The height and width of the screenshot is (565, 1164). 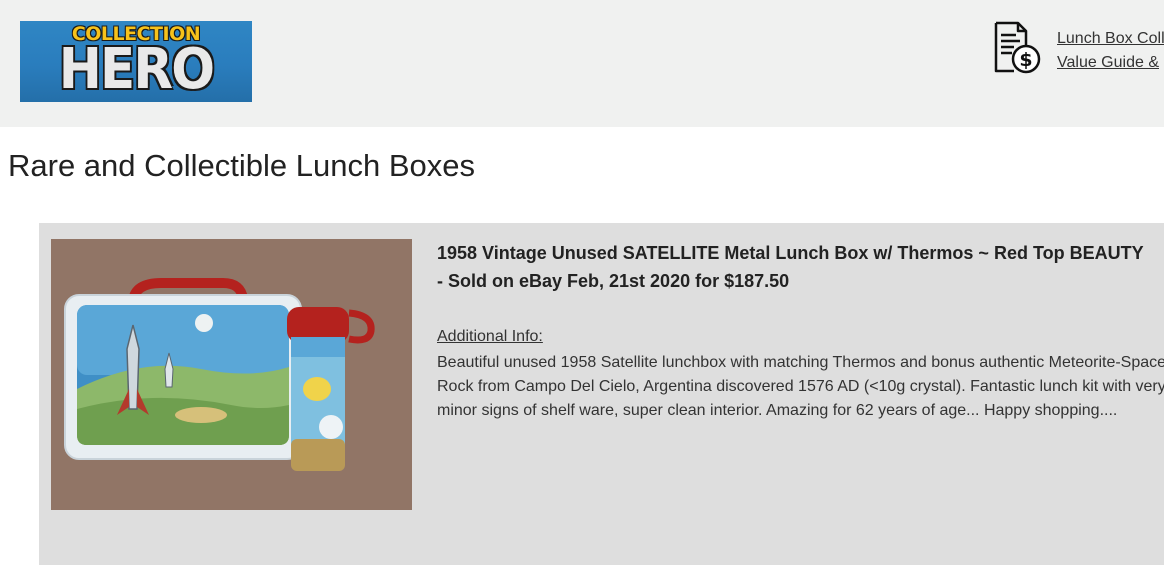 I want to click on value-guide-link-line2: Value Guide &, so click(x=1110, y=63).